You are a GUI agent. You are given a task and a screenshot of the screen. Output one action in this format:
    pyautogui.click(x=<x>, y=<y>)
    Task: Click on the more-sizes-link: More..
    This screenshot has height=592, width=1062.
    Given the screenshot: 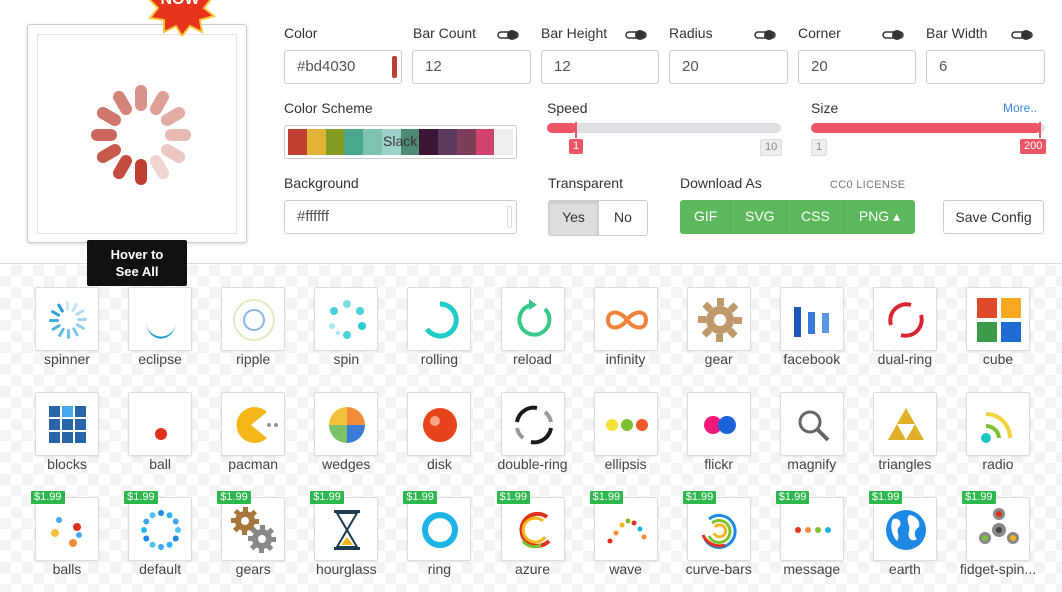 What is the action you would take?
    pyautogui.click(x=1020, y=108)
    